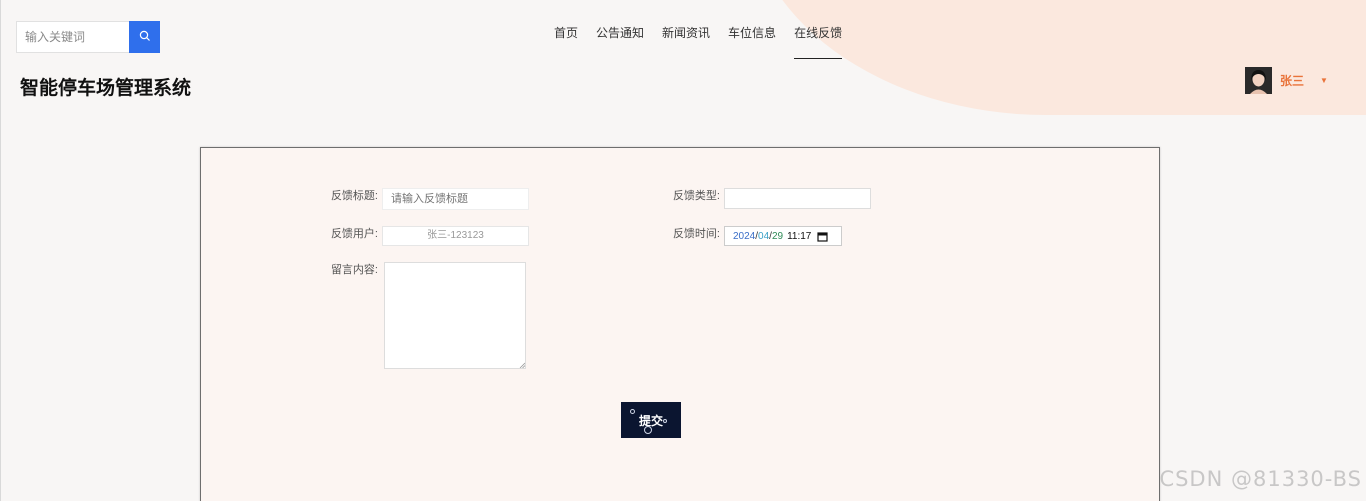 Image resolution: width=1366 pixels, height=501 pixels. I want to click on watermark: CSDN @81330-BS, so click(1260, 479).